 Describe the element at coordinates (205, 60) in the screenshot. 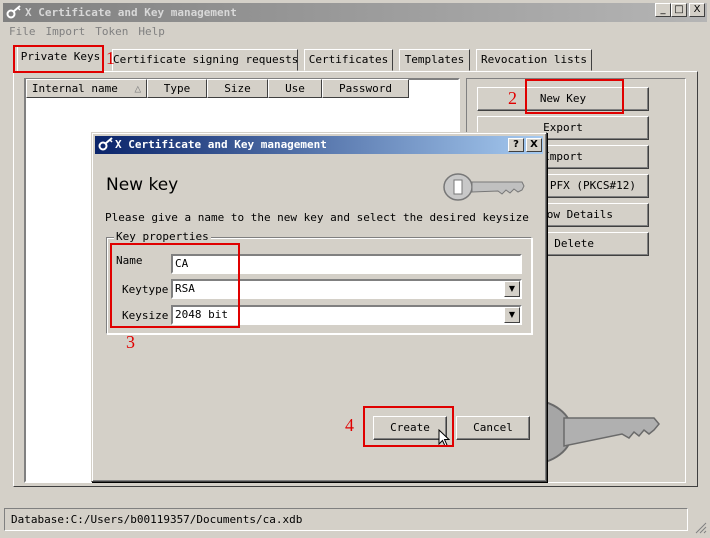

I see `tab-certificate-signing-requests: Certificate signing requests` at that location.